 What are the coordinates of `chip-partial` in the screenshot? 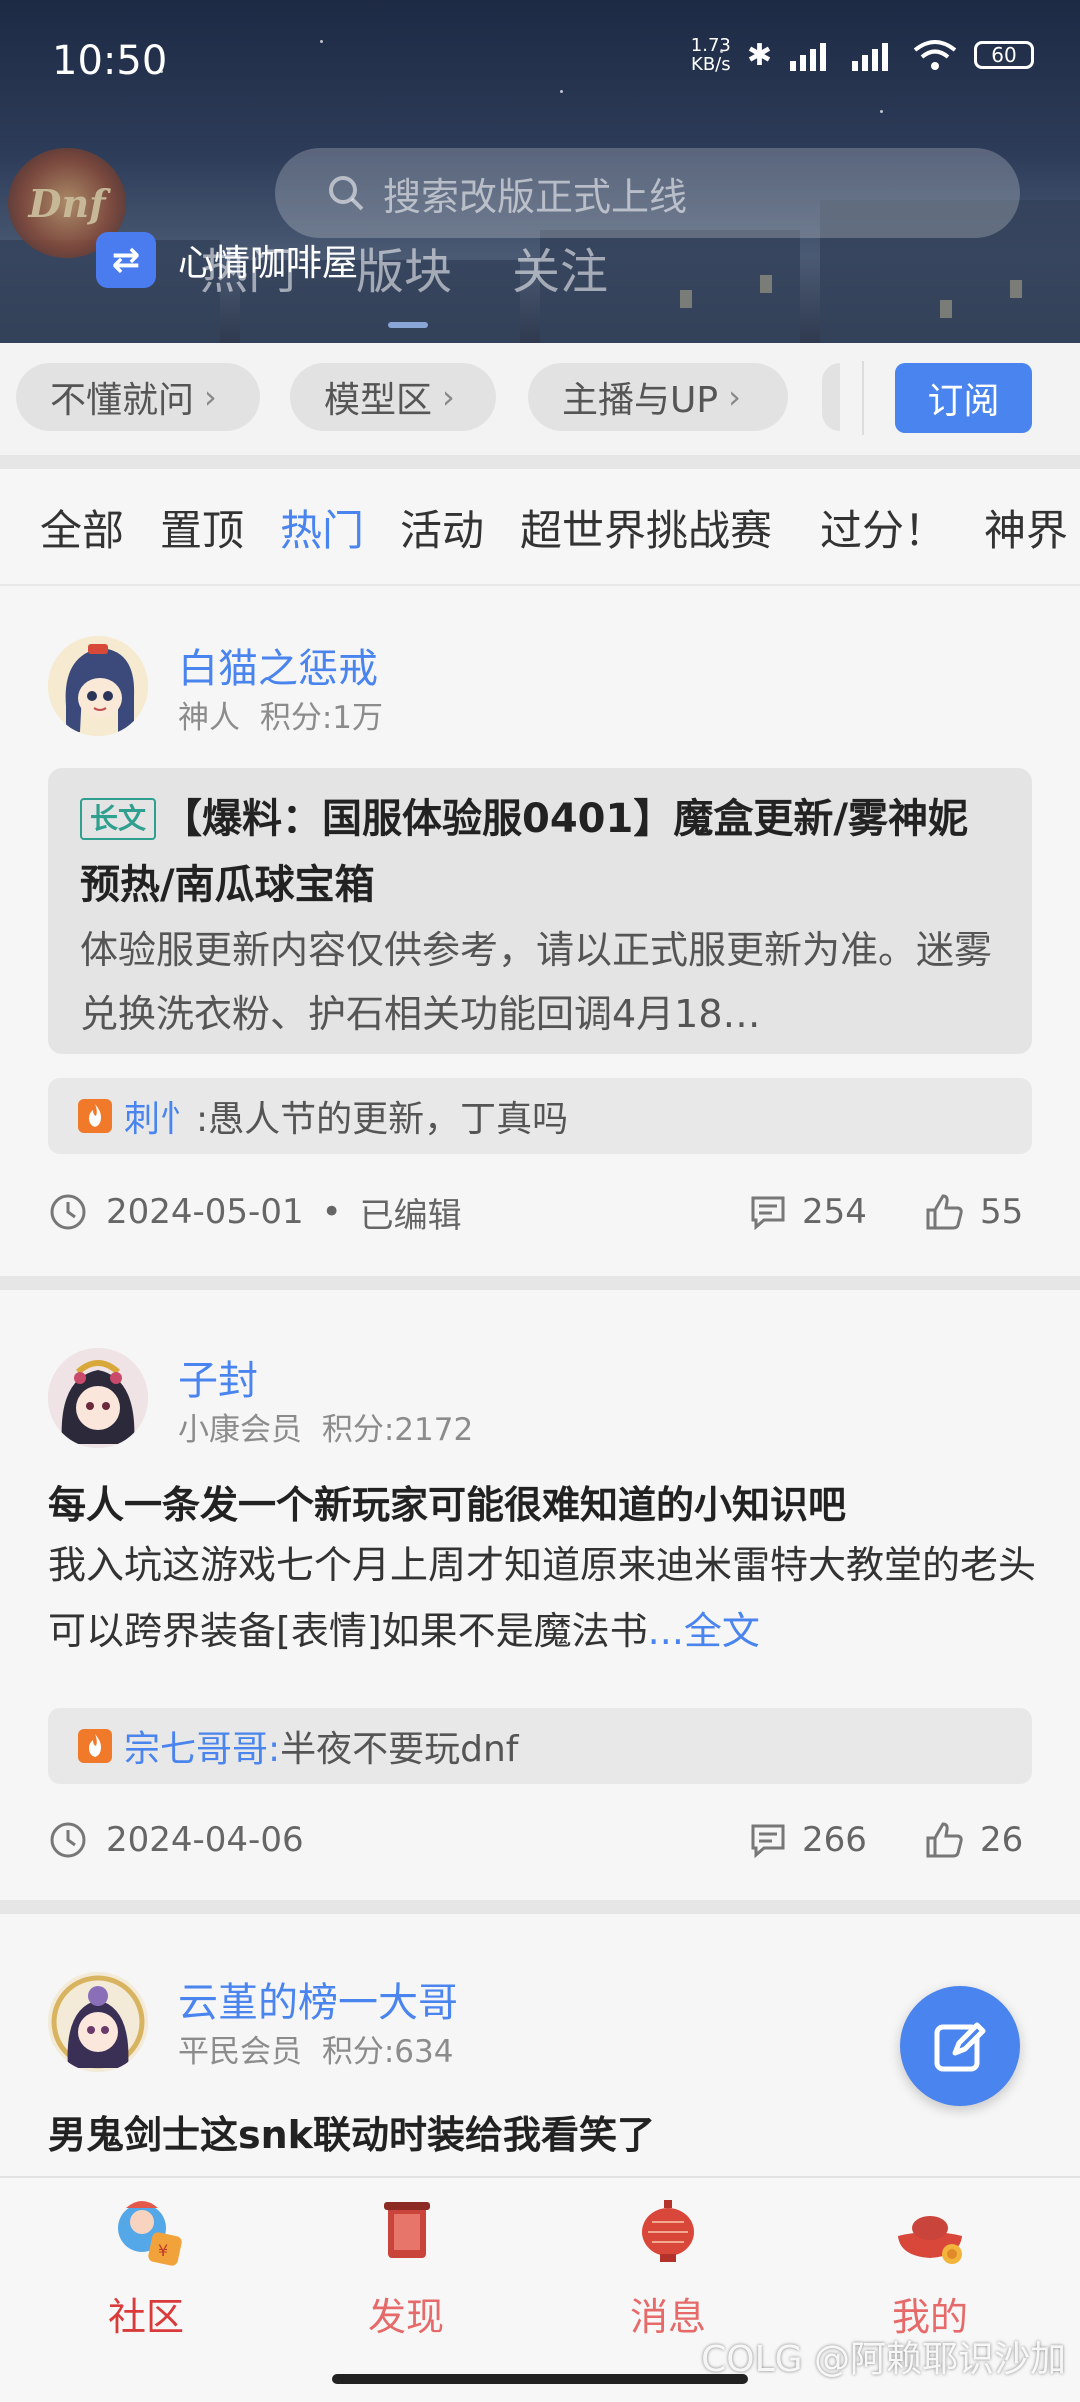 It's located at (831, 397).